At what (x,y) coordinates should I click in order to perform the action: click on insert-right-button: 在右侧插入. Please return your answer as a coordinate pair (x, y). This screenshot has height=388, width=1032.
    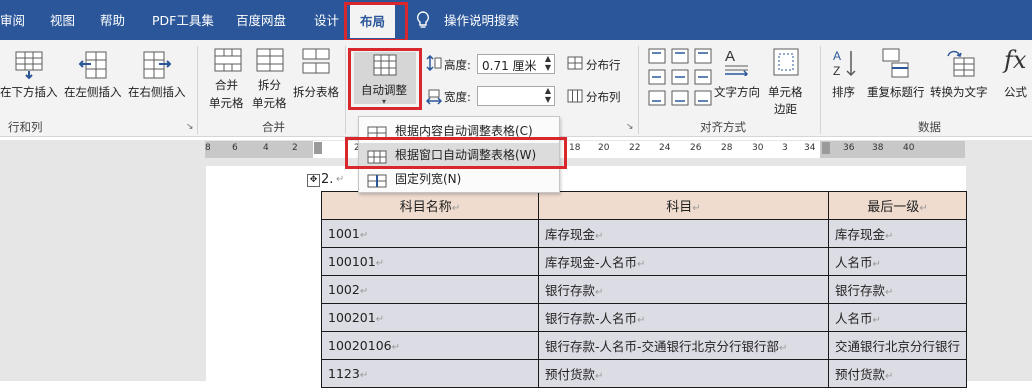
    Looking at the image, I should click on (157, 92).